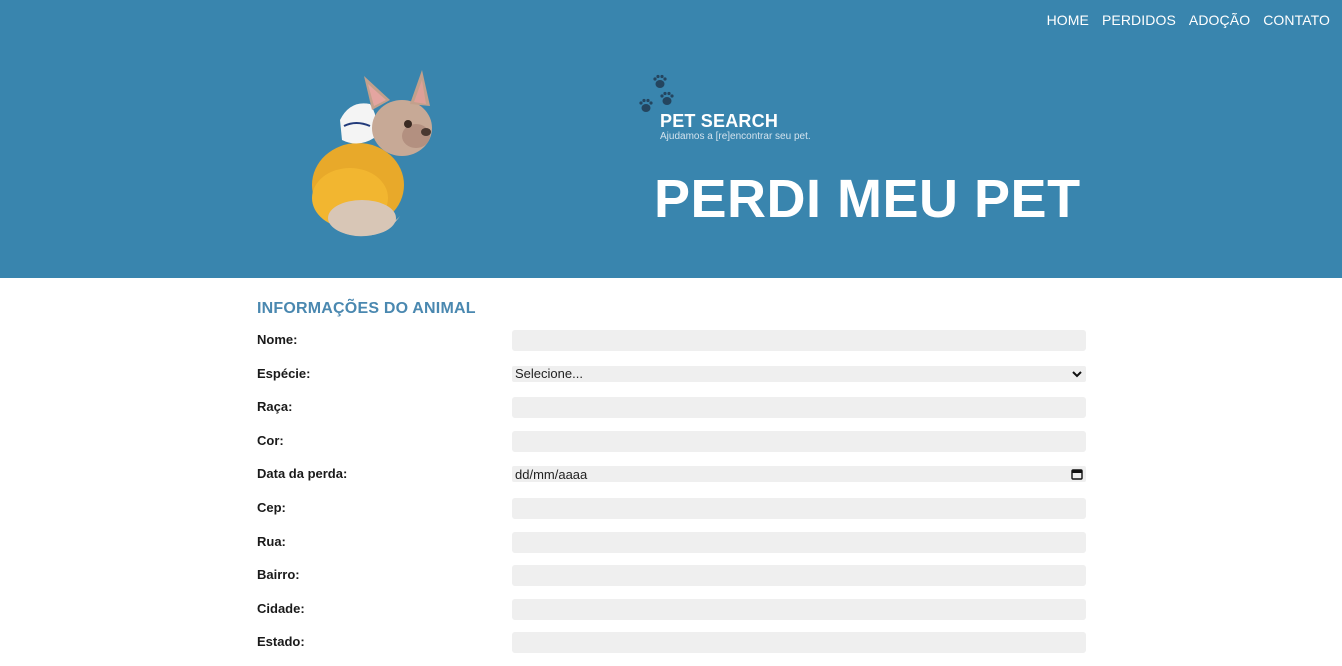 Image resolution: width=1342 pixels, height=666 pixels. Describe the element at coordinates (1077, 474) in the screenshot. I see `calendar-icon` at that location.